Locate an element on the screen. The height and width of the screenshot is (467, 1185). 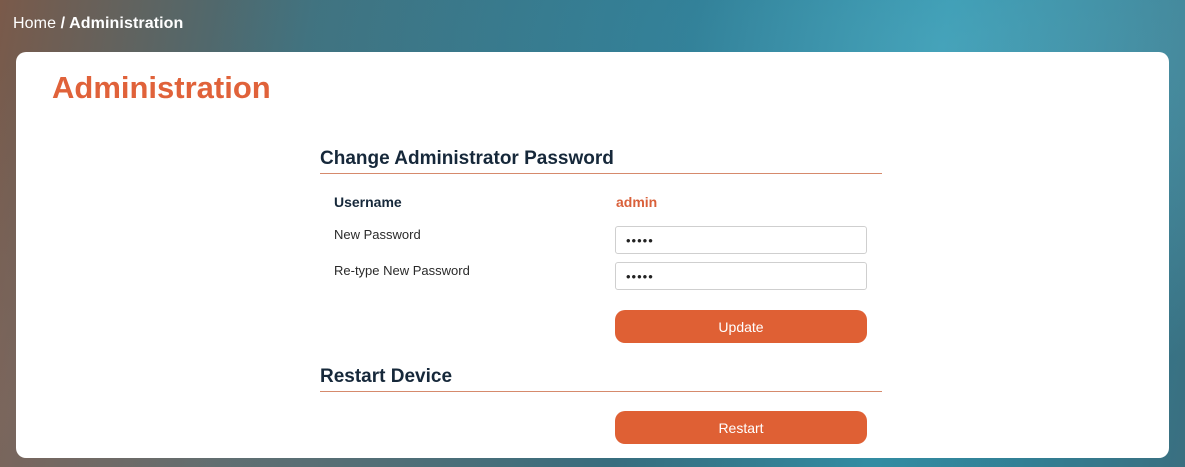
new-password-input is located at coordinates (741, 240).